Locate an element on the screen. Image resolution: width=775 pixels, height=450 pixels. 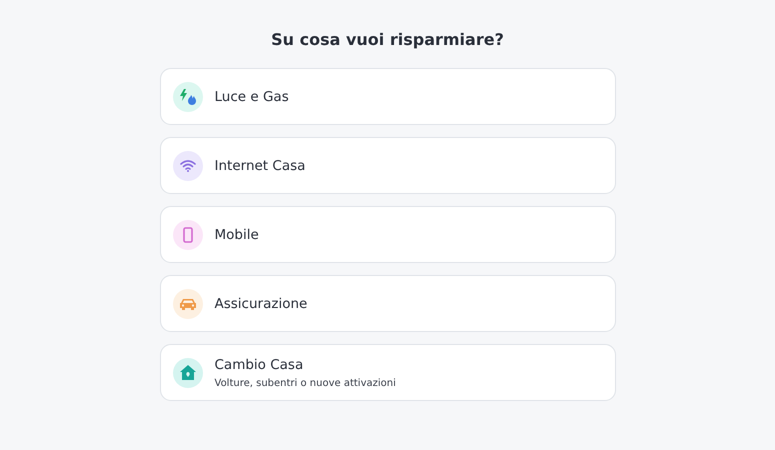
phone-icon is located at coordinates (187, 234).